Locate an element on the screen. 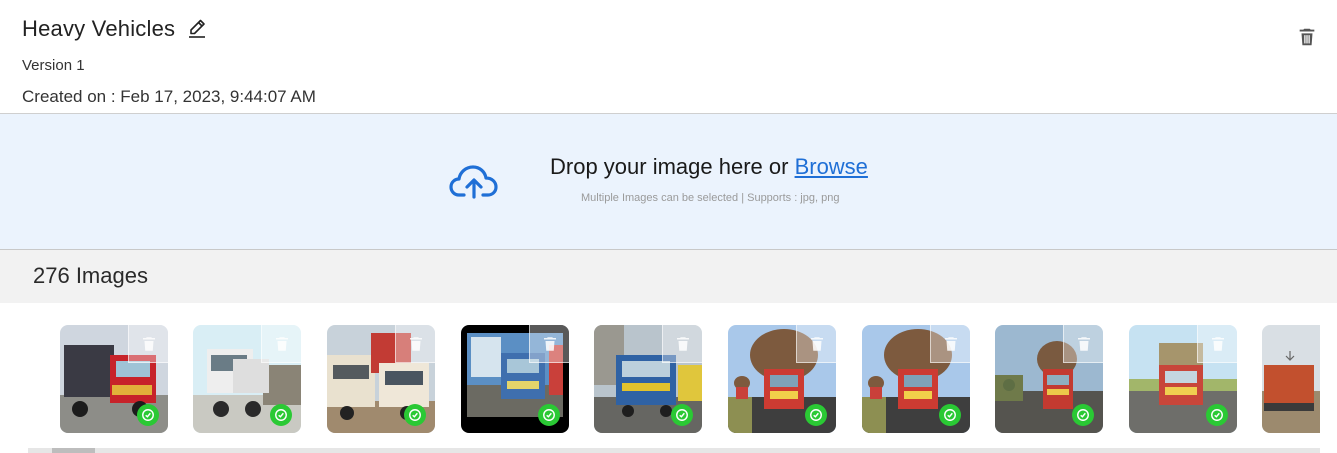  drop-prompt-text: Drop your image here or is located at coordinates (672, 166).